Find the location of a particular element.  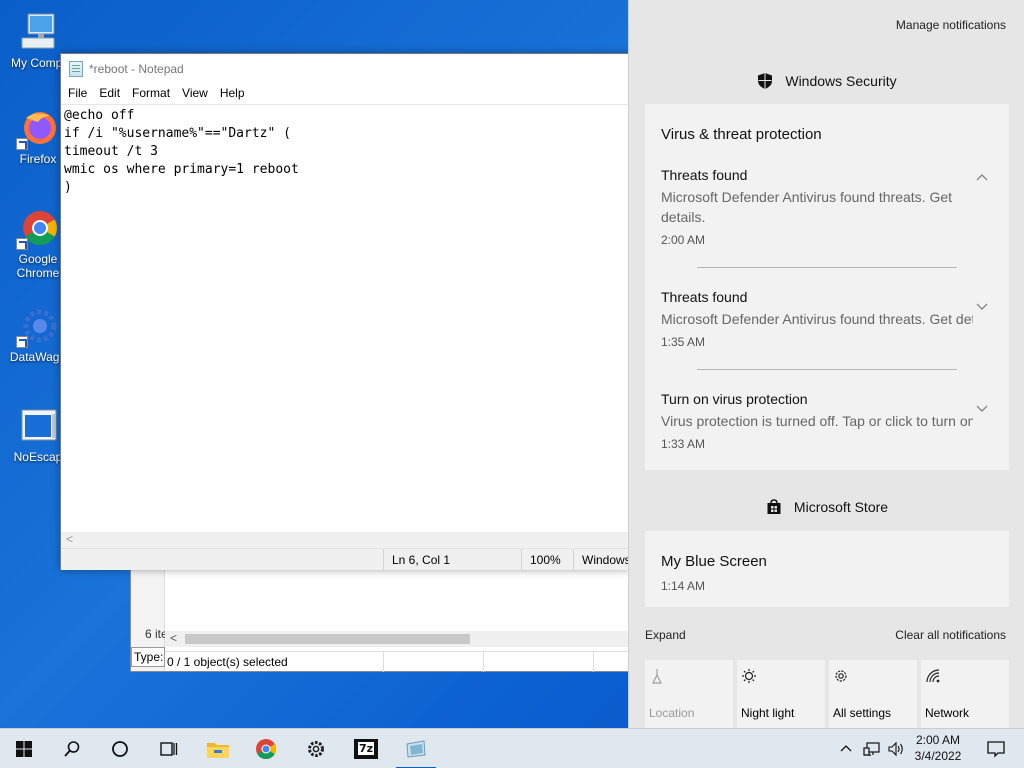

search-icon is located at coordinates (72, 749).